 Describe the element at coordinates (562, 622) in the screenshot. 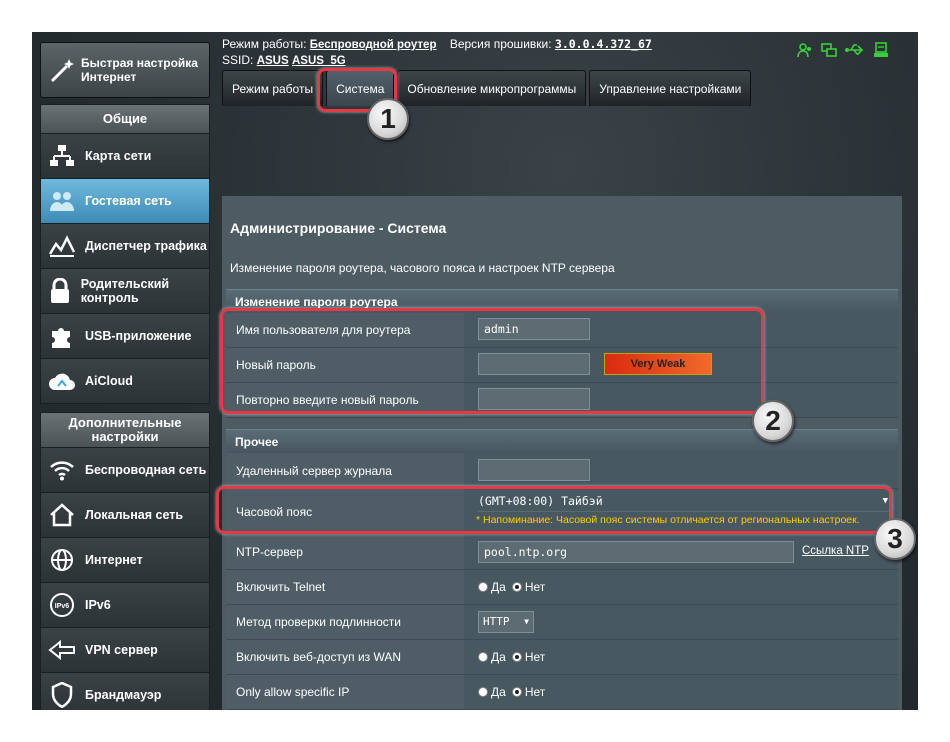

I see `auth-method-row: Метод проверки подлинности HTTP ▼` at that location.